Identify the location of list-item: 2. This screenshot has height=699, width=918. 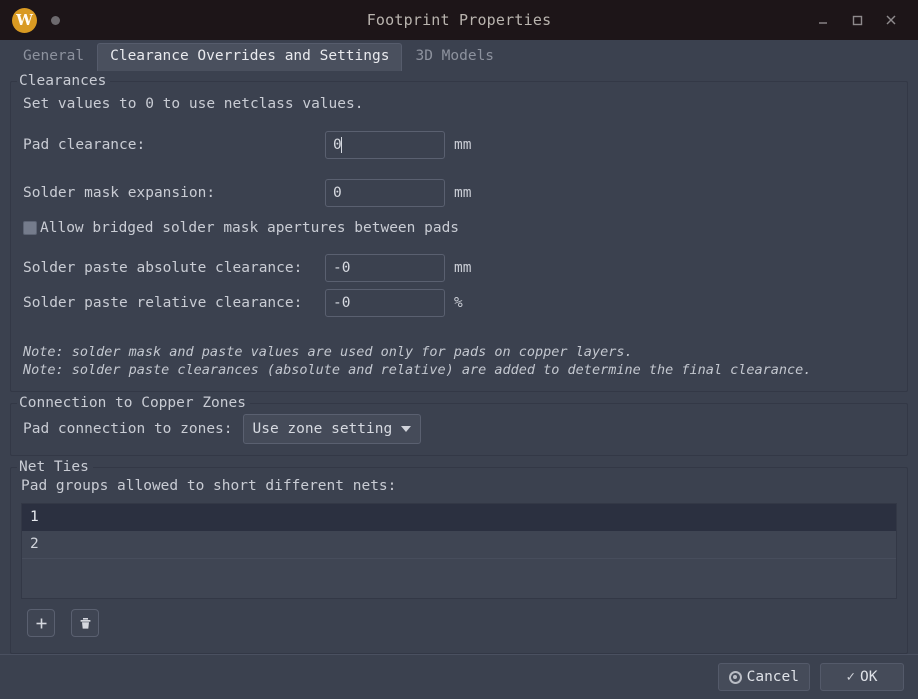
(459, 544).